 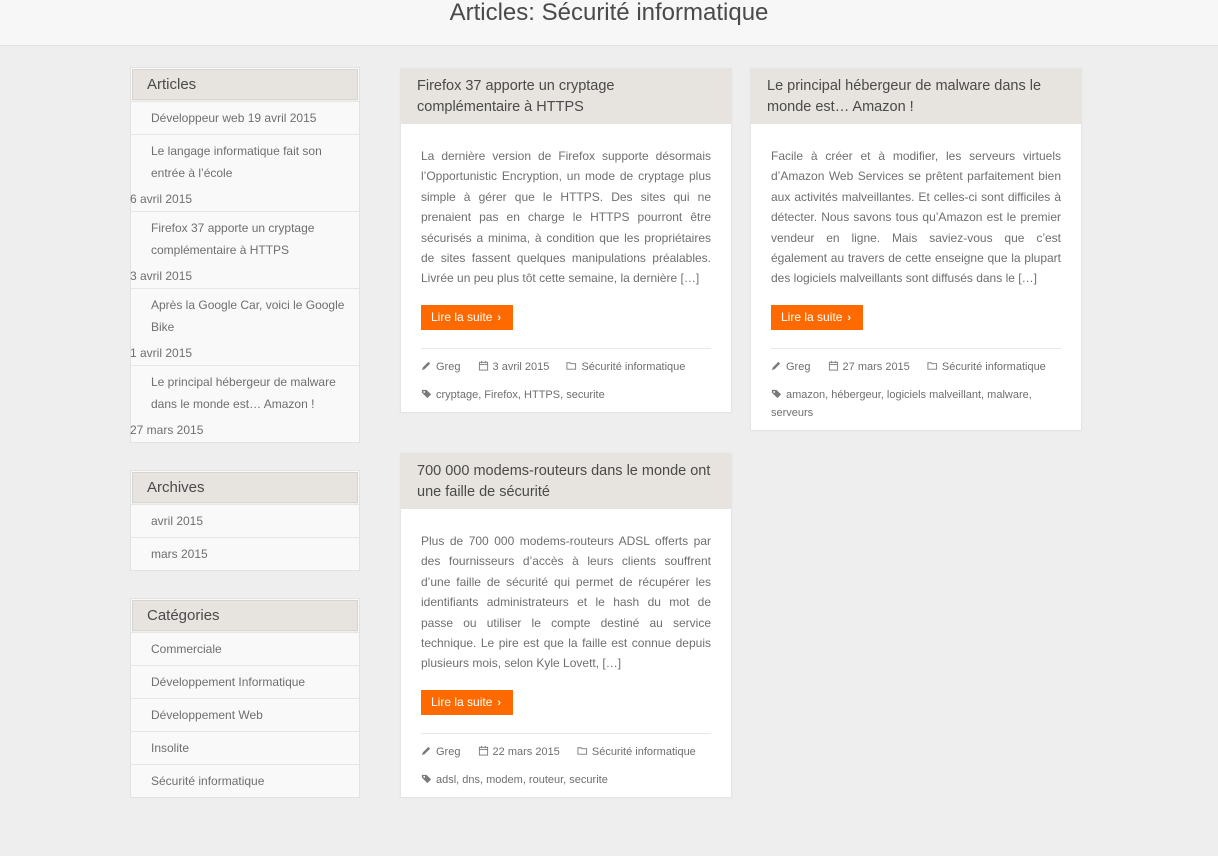 I want to click on archive-link: avril 2015, so click(x=245, y=520).